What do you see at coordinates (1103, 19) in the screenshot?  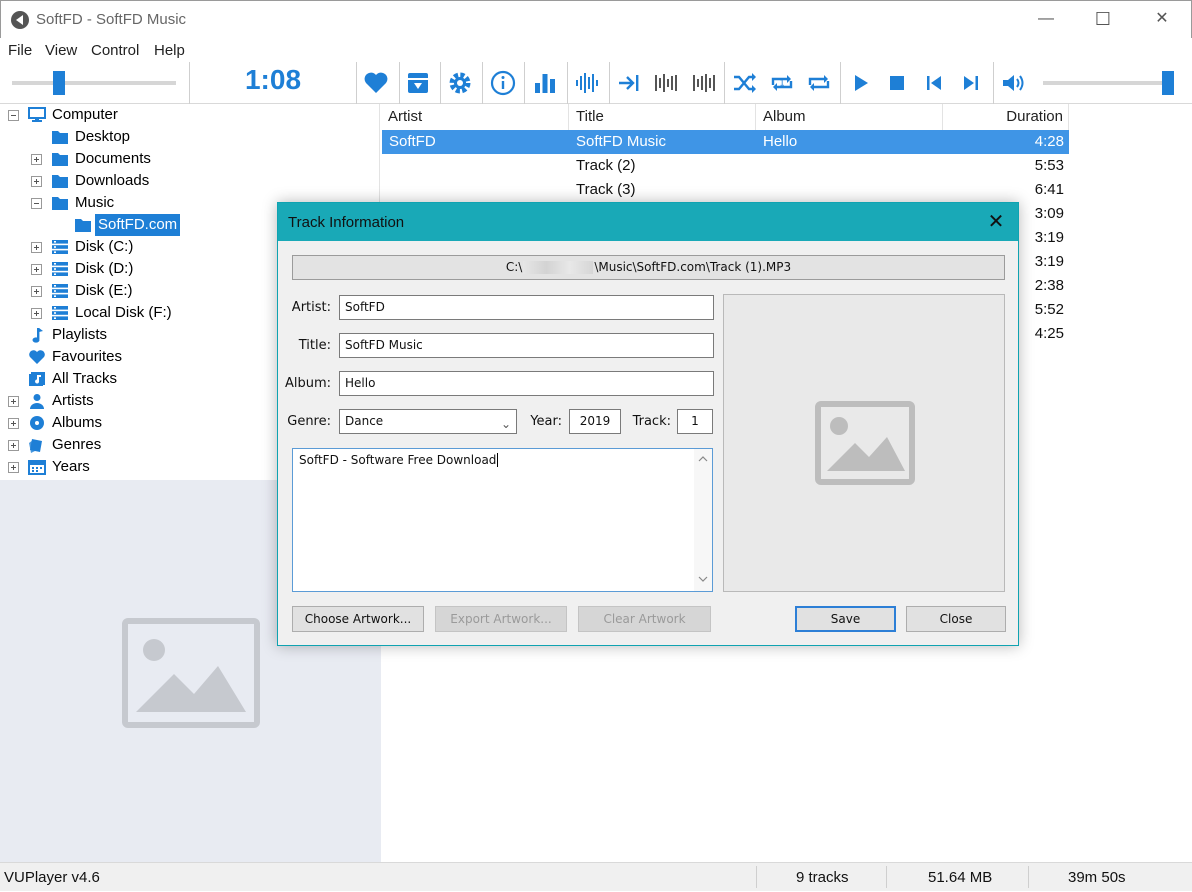 I see `maximize-button: ☐` at bounding box center [1103, 19].